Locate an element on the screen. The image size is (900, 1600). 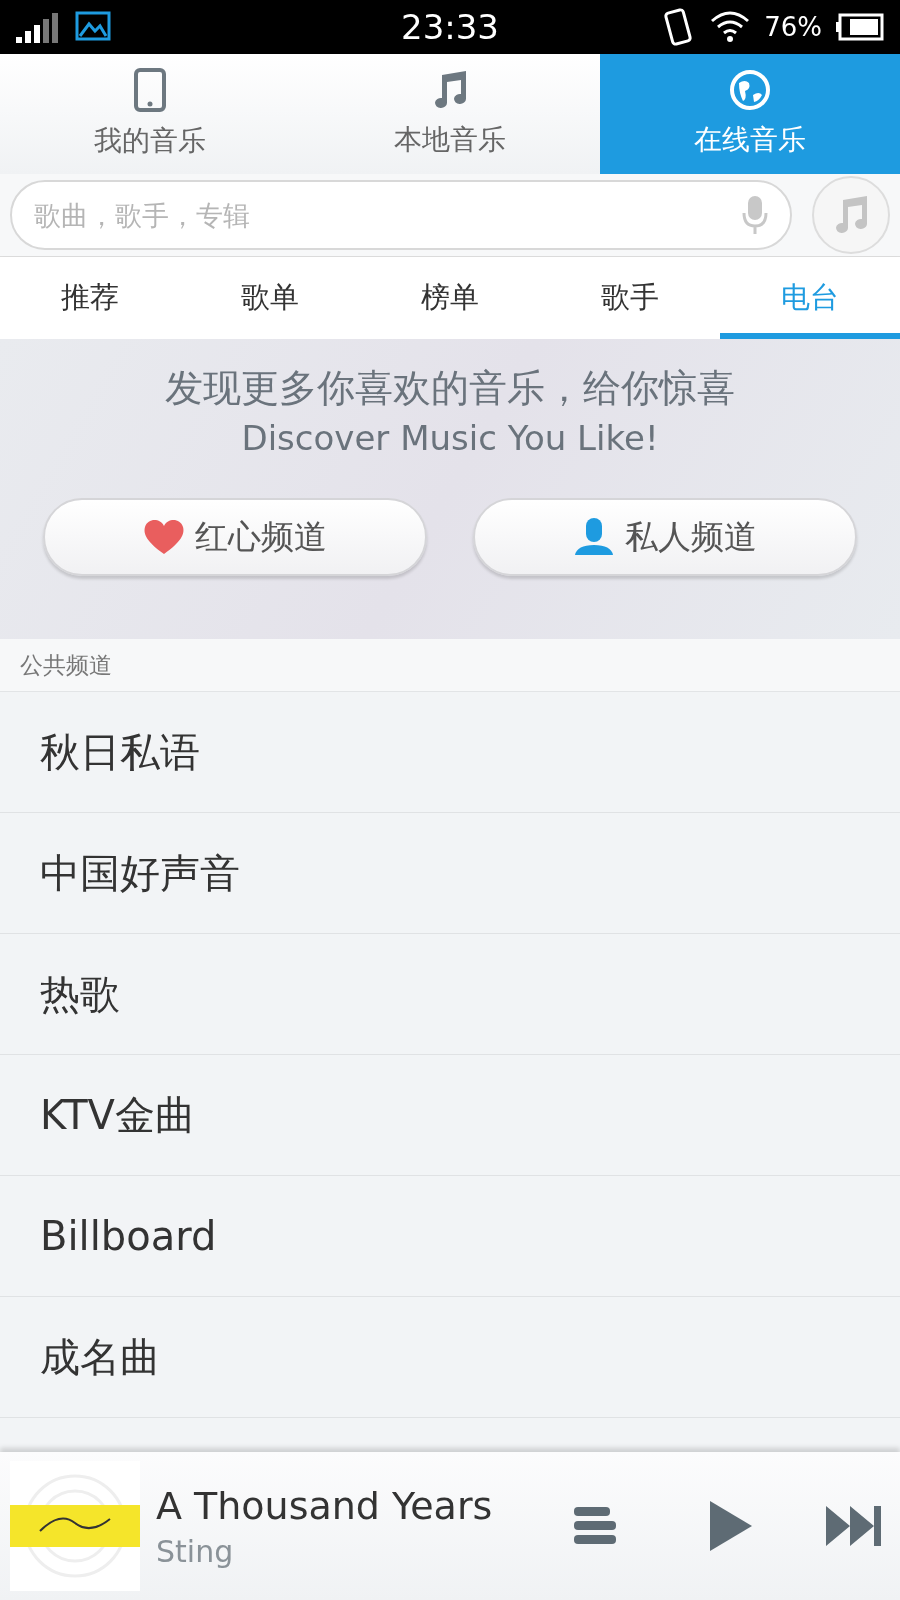
battery-percent: 76% is located at coordinates (793, 27).